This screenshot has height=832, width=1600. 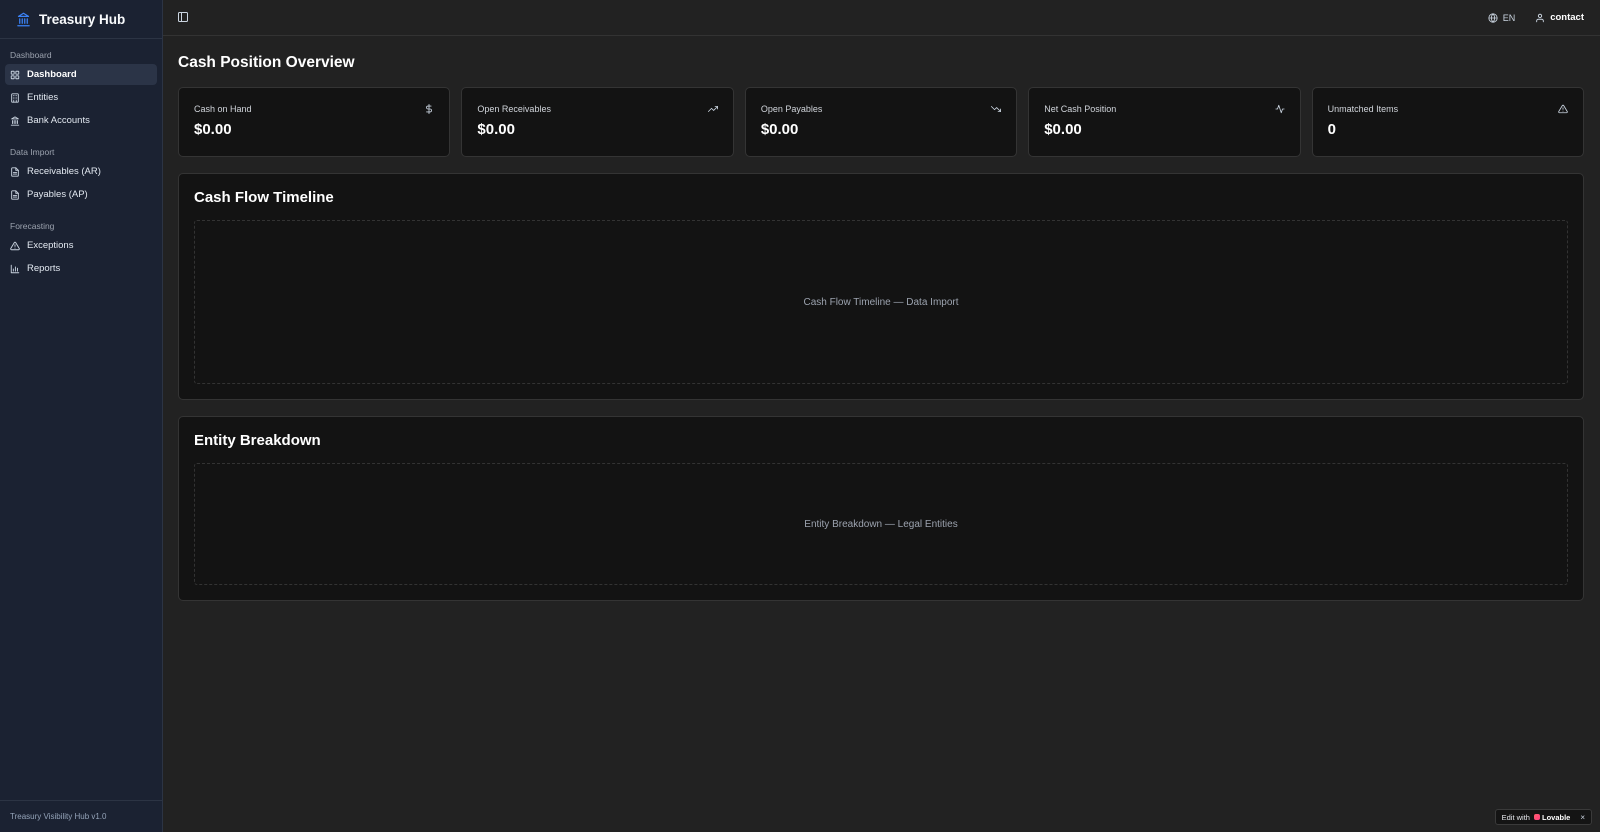 I want to click on kpi-value: 0, so click(x=1331, y=129).